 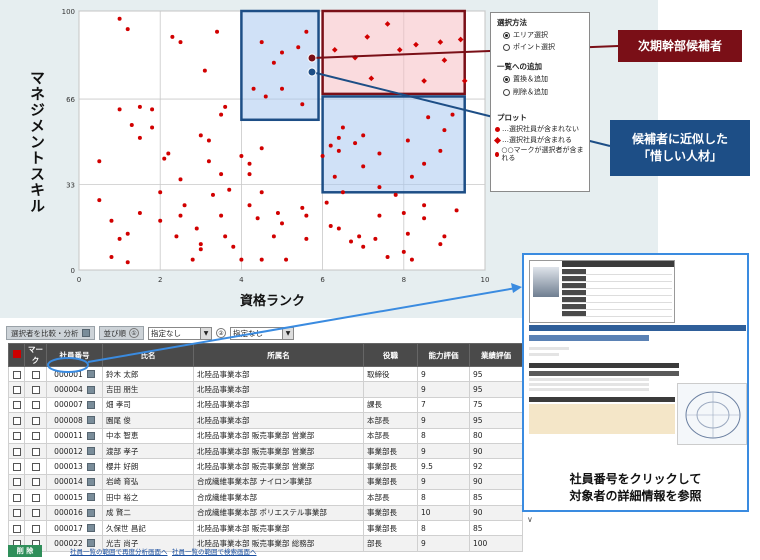 What do you see at coordinates (265, 482) in the screenshot?
I see `table-row: 000014 岩崎 育弘 合成繊維事業本部 ナイロン事業部 事業部長 9 90` at bounding box center [265, 482].